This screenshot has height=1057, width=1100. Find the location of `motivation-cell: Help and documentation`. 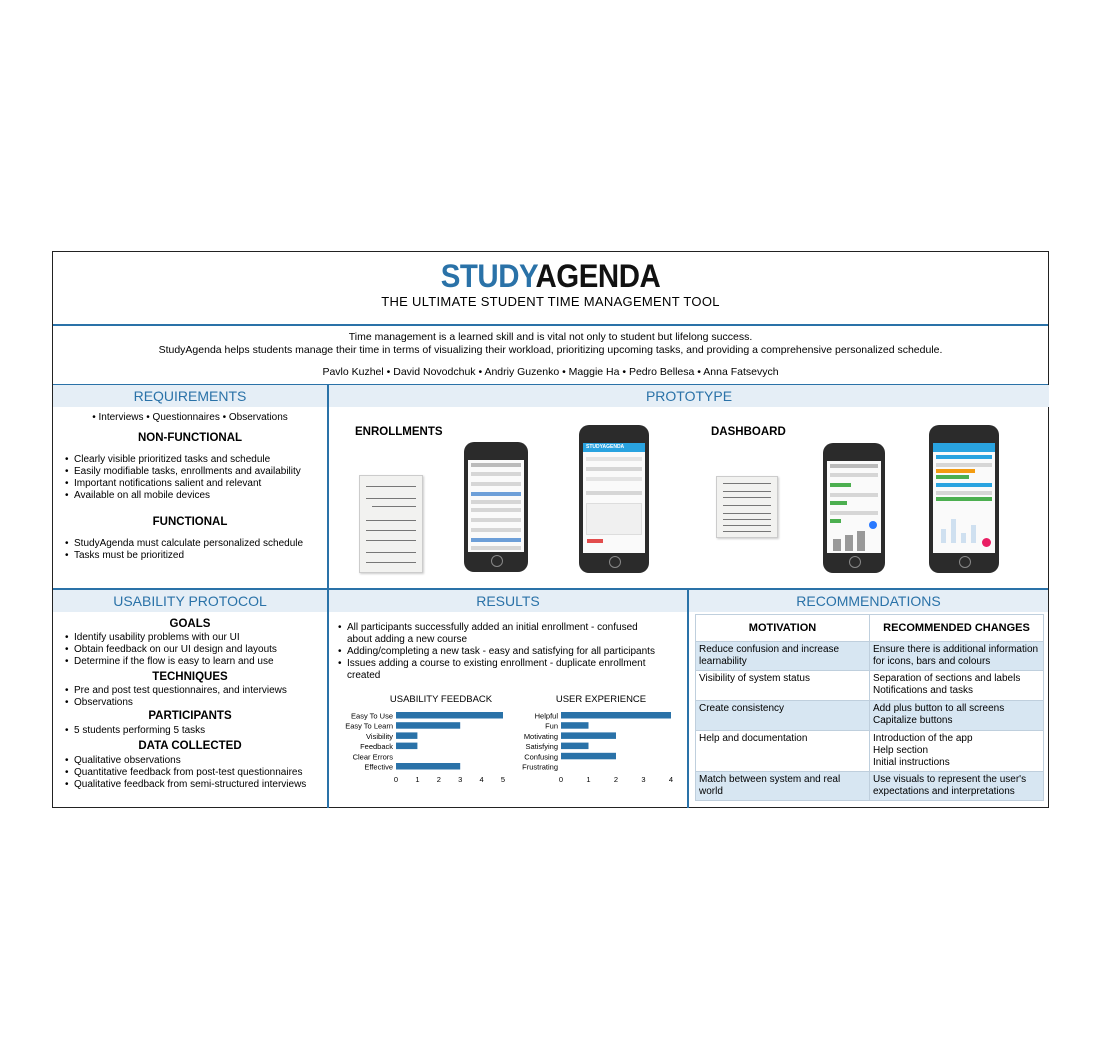

motivation-cell: Help and documentation is located at coordinates (782, 751).